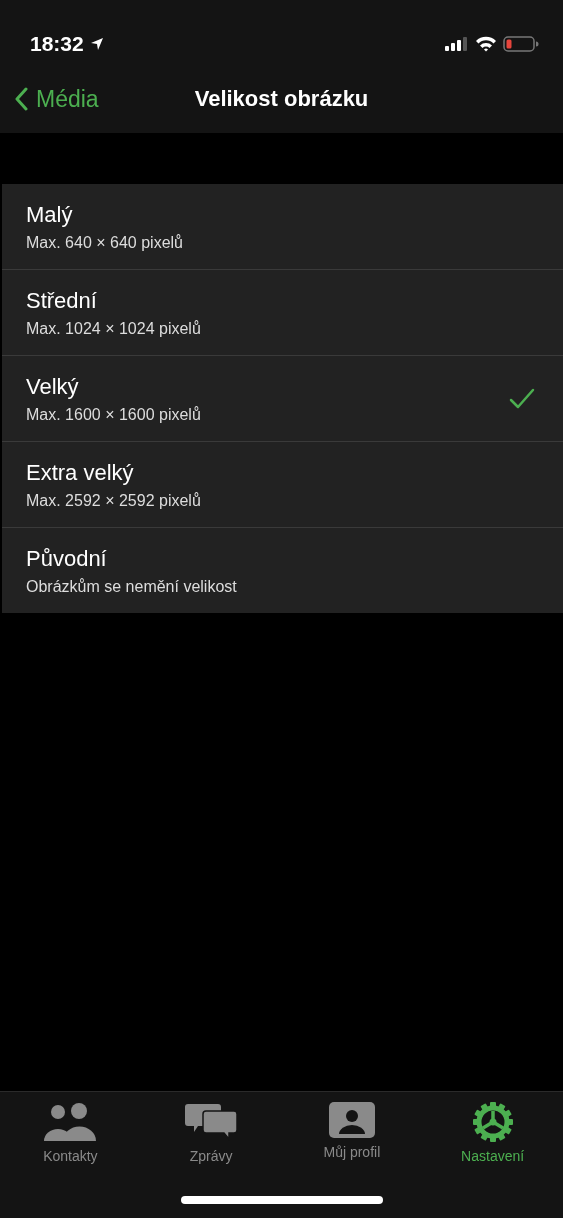  I want to click on tab-bar-item: Můj profil, so click(352, 1134).